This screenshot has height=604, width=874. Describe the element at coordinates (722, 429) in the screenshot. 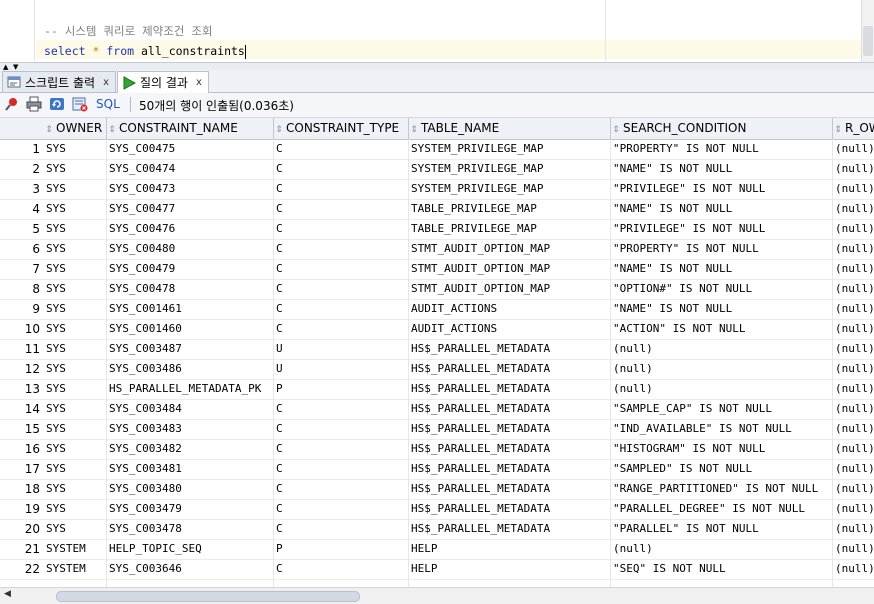

I see `cell-search-condition: "IND_AVAILABLE" IS NOT NULL` at that location.